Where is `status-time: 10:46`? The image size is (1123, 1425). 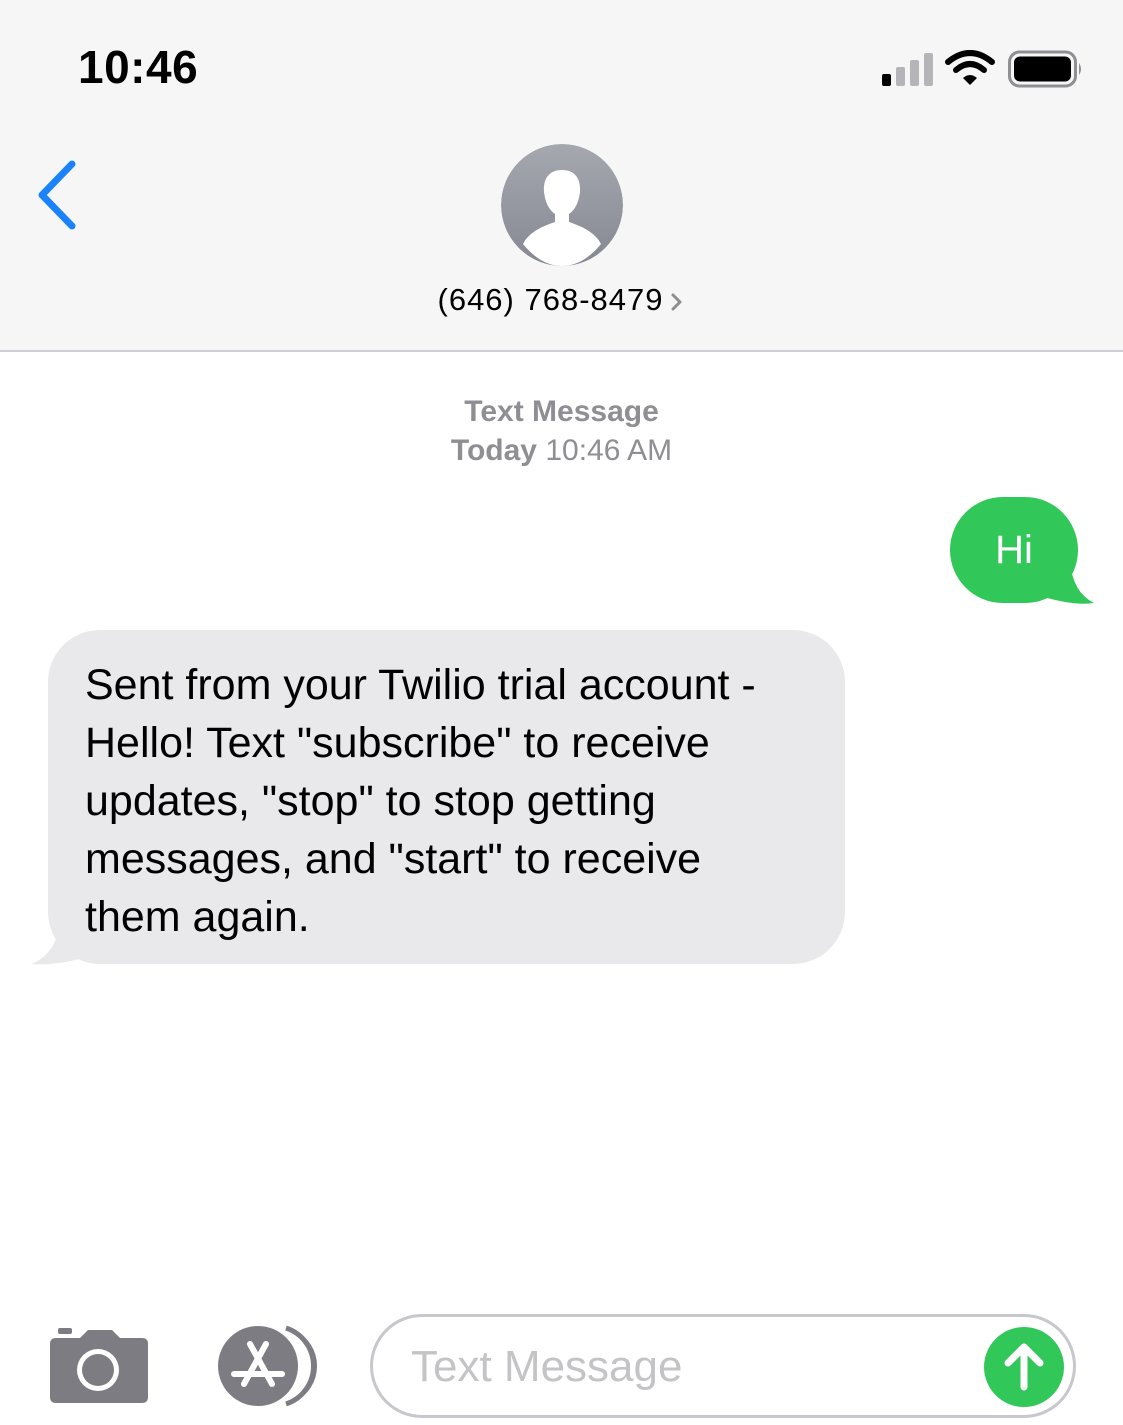
status-time: 10:46 is located at coordinates (138, 67).